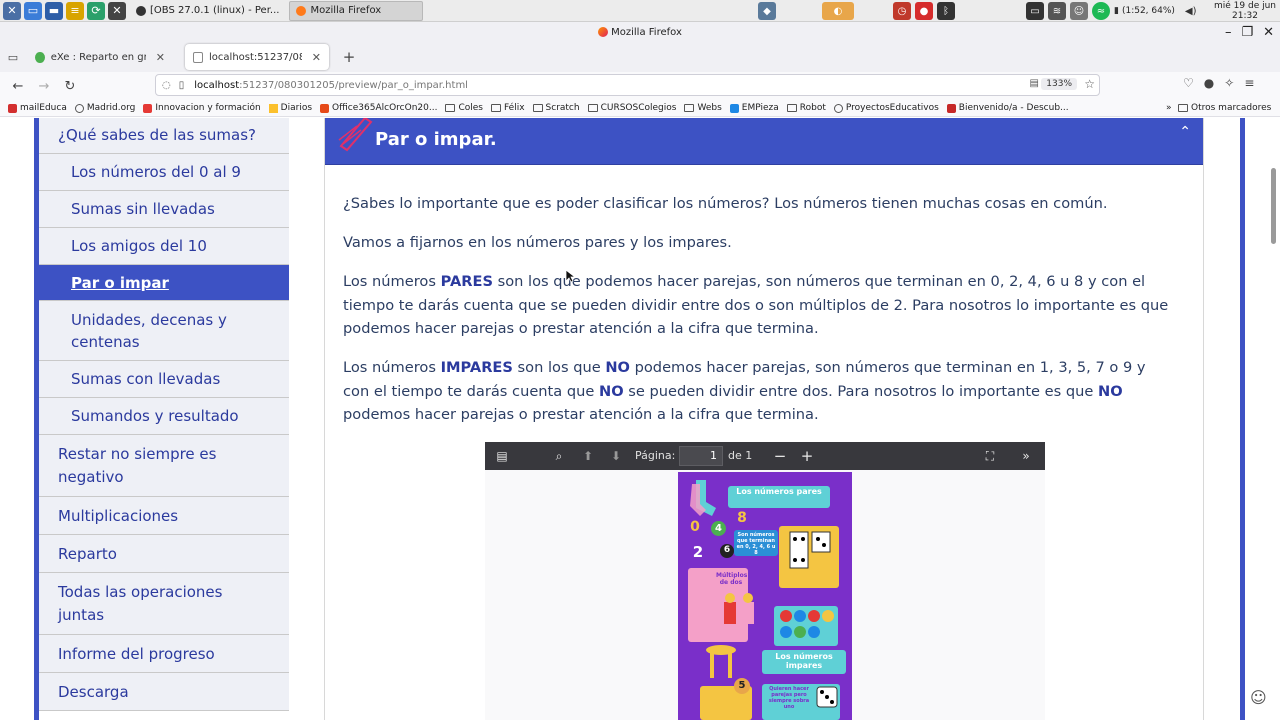  Describe the element at coordinates (93, 691) in the screenshot. I see `sidebar-item-label: Descarga` at that location.